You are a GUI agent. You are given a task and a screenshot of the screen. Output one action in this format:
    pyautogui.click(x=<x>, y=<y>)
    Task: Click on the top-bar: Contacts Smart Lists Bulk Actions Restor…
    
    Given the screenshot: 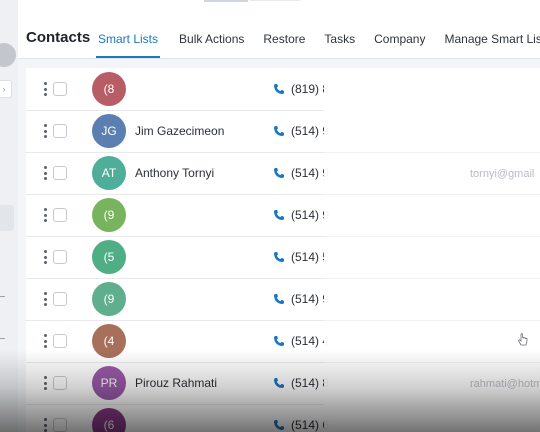 What is the action you would take?
    pyautogui.click(x=279, y=29)
    